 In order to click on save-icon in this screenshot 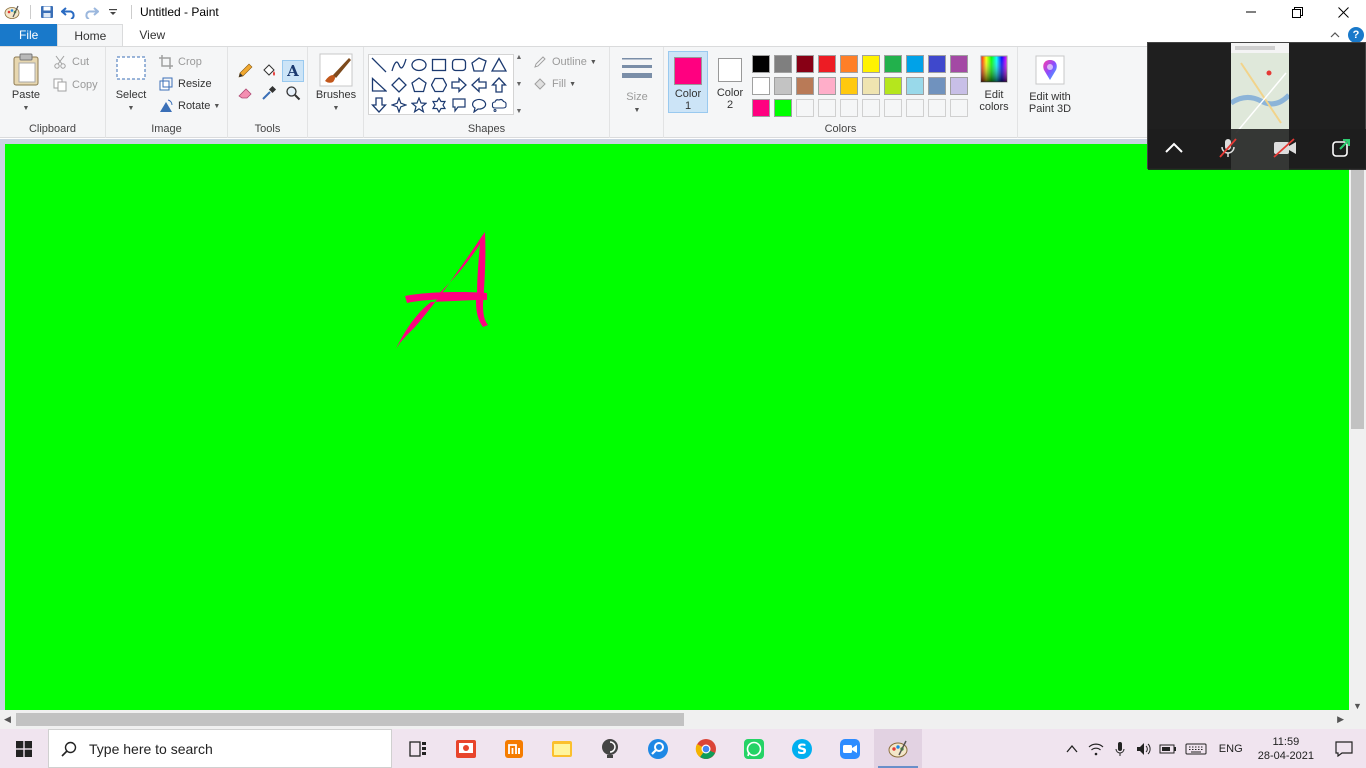, I will do `click(47, 12)`.